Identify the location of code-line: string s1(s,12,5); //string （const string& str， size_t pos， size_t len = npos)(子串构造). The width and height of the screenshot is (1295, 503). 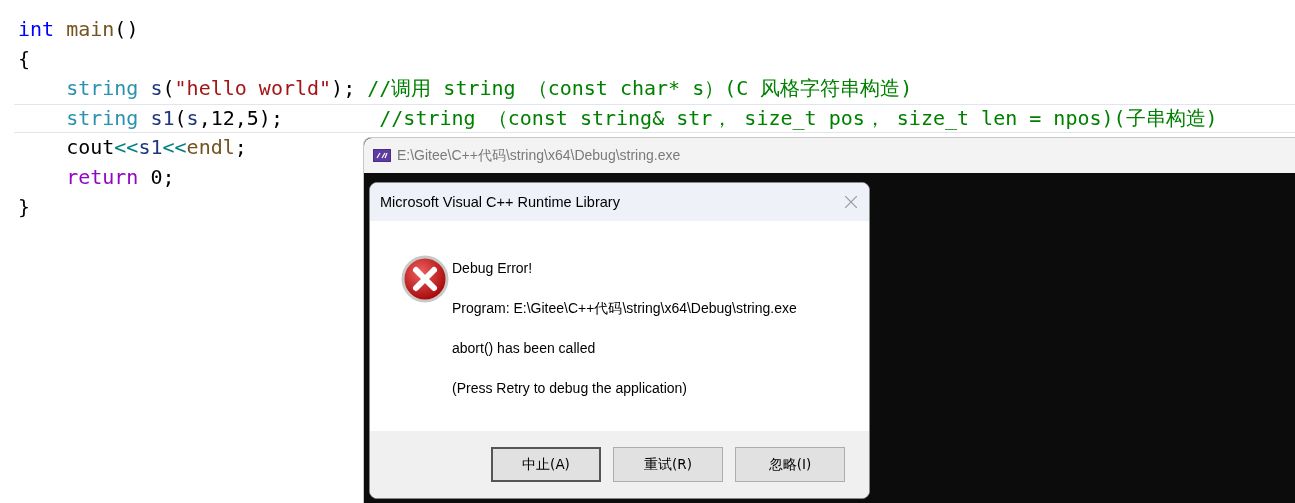
(641, 118).